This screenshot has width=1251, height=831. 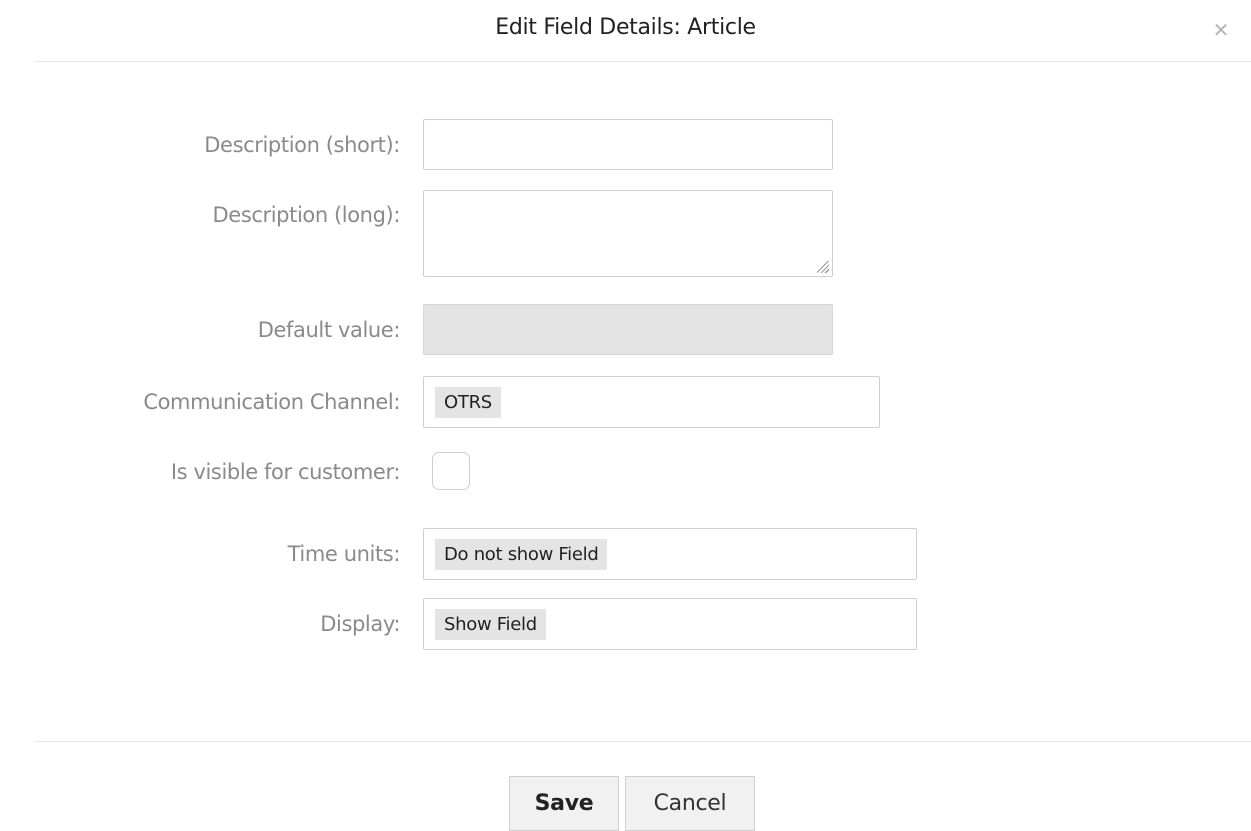 What do you see at coordinates (823, 267) in the screenshot?
I see `resize-grip-icon` at bounding box center [823, 267].